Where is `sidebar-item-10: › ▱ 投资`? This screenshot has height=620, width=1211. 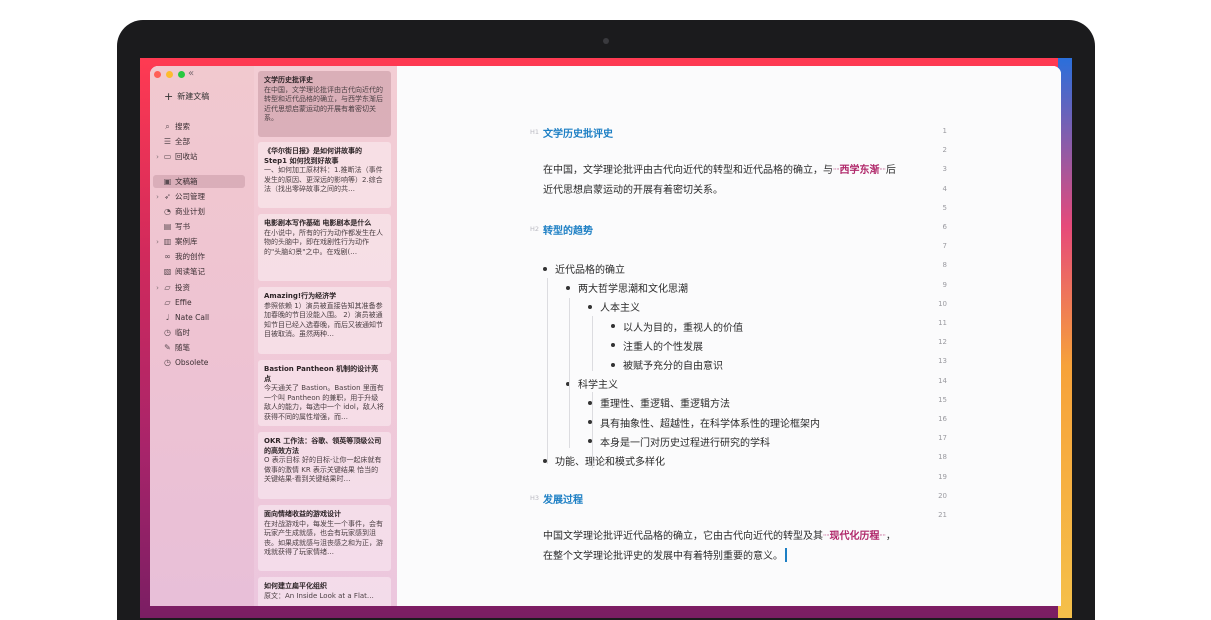
sidebar-item-10: › ▱ 投资 is located at coordinates (199, 287).